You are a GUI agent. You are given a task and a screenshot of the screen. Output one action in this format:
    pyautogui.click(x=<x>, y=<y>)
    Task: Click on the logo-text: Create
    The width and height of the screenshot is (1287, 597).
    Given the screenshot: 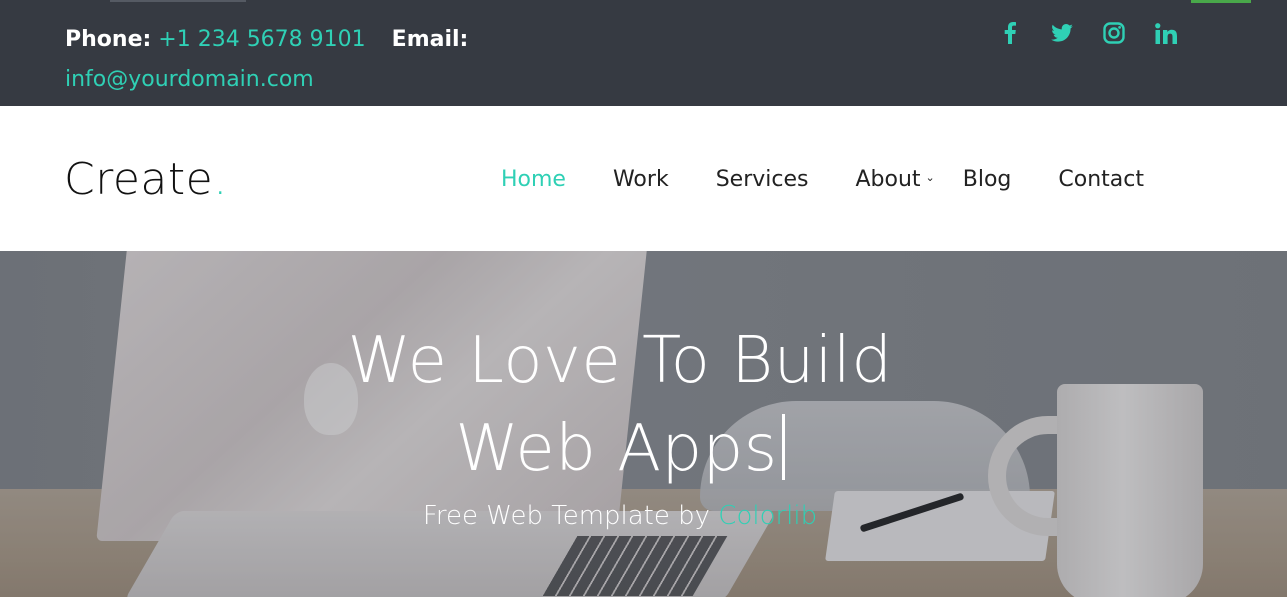 What is the action you would take?
    pyautogui.click(x=139, y=179)
    